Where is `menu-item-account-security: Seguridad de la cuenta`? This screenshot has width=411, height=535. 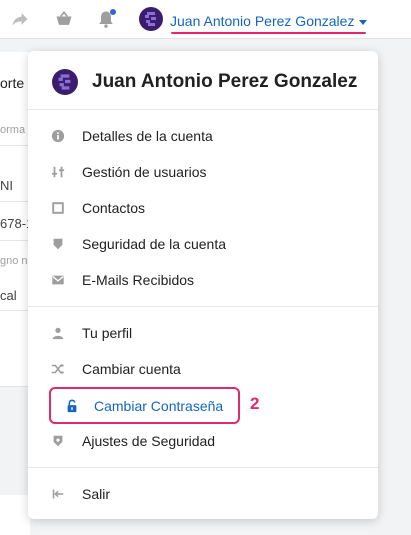
menu-item-account-security: Seguridad de la cuenta is located at coordinates (203, 244).